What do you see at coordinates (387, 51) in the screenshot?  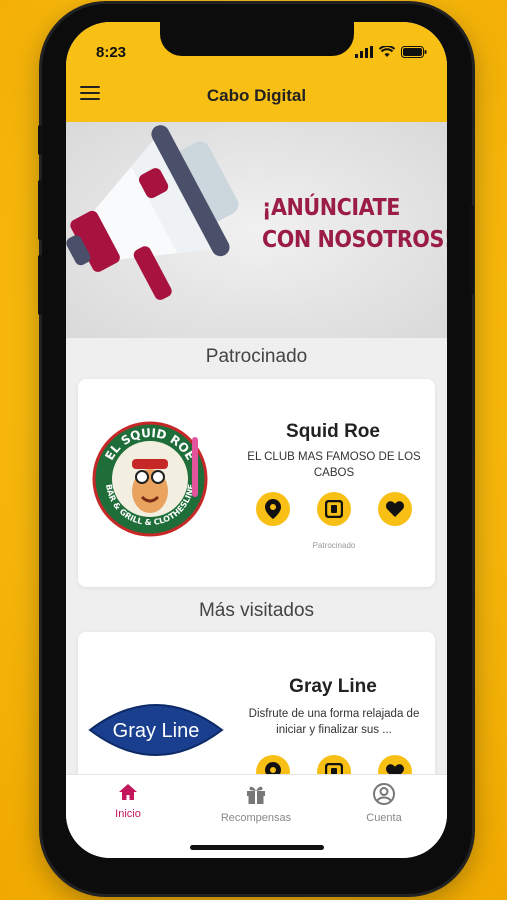 I see `wifi-icon` at bounding box center [387, 51].